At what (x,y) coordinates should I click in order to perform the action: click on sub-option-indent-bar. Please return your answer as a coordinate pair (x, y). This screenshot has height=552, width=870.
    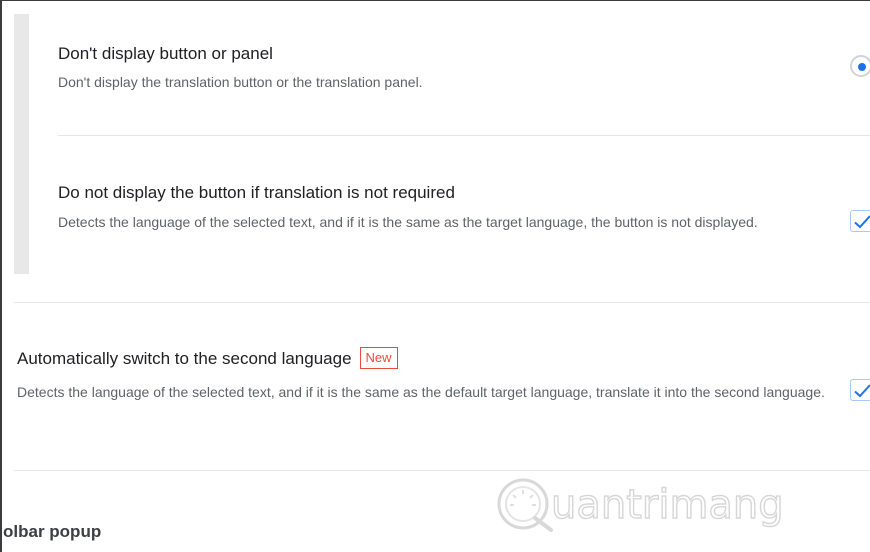
    Looking at the image, I should click on (21, 144).